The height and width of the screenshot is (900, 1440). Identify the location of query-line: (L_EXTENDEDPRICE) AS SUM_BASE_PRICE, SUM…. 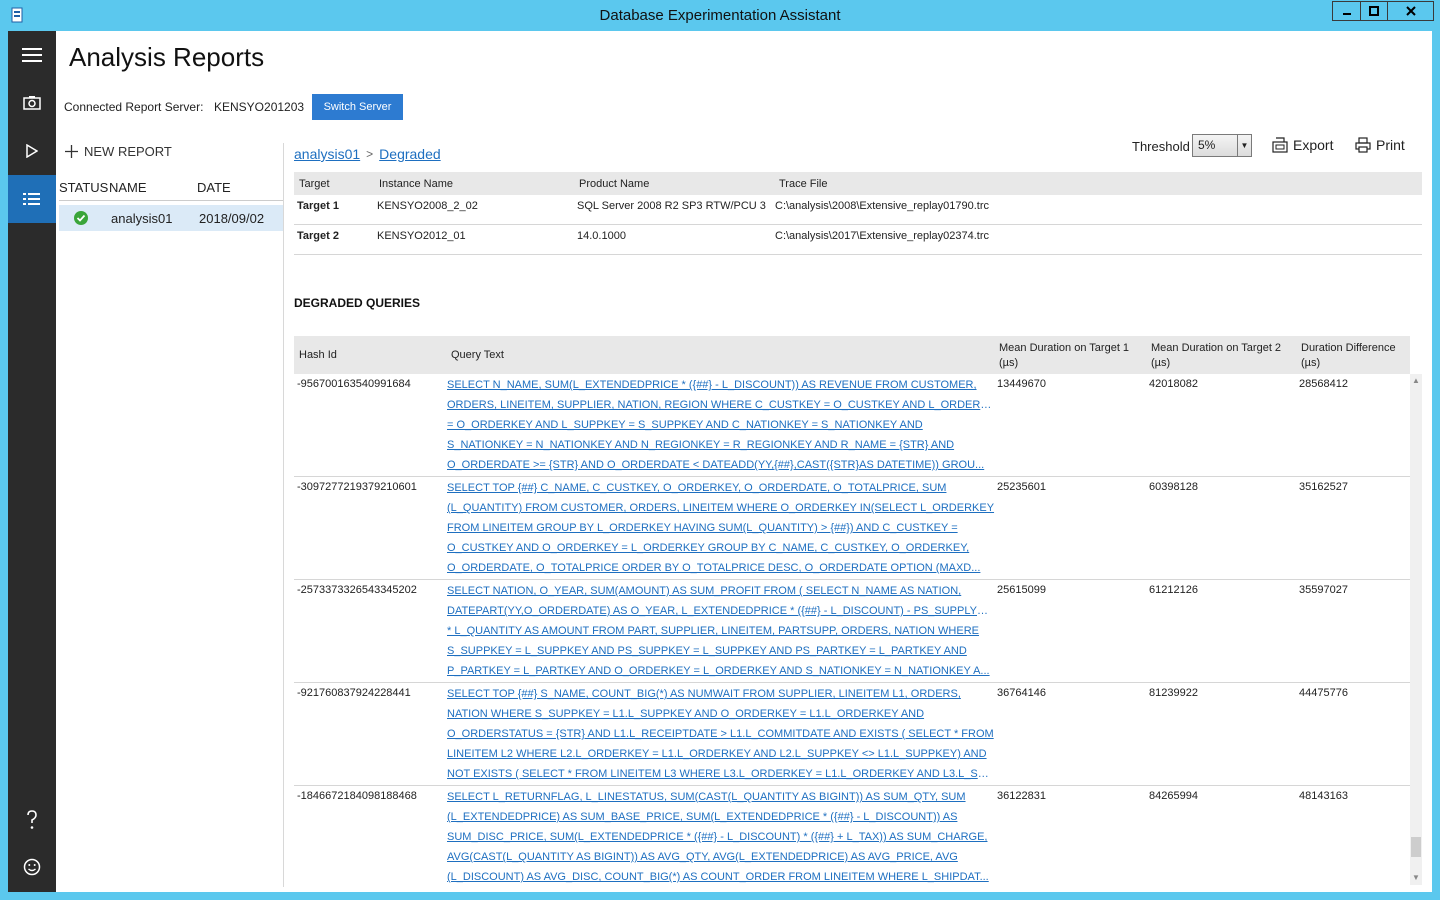
(702, 817).